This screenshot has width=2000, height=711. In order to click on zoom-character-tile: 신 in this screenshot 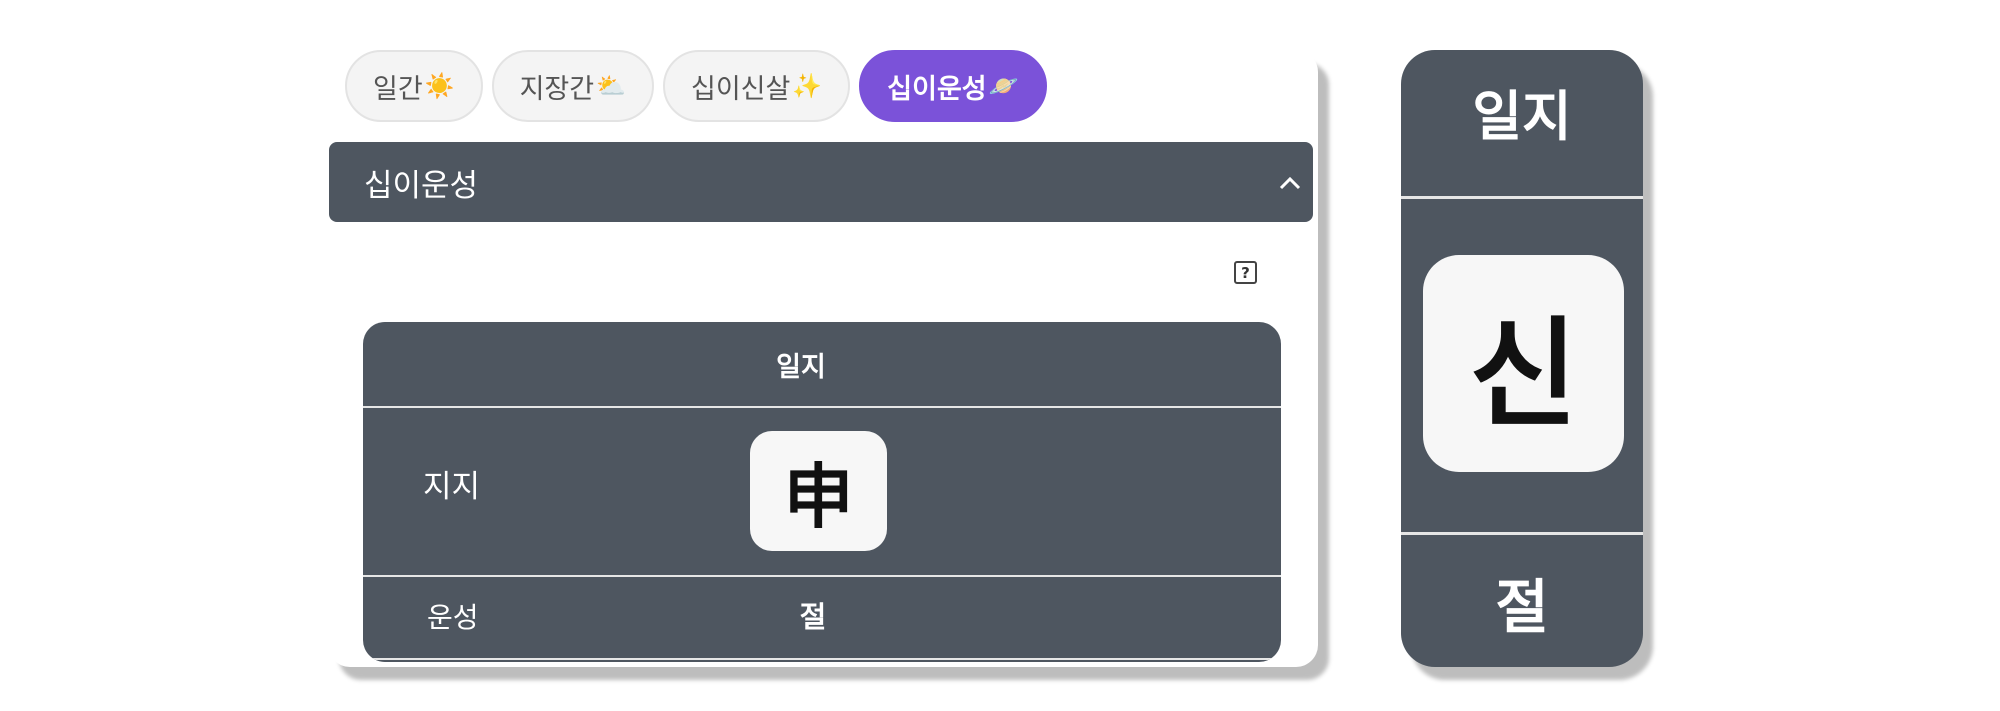, I will do `click(1523, 363)`.